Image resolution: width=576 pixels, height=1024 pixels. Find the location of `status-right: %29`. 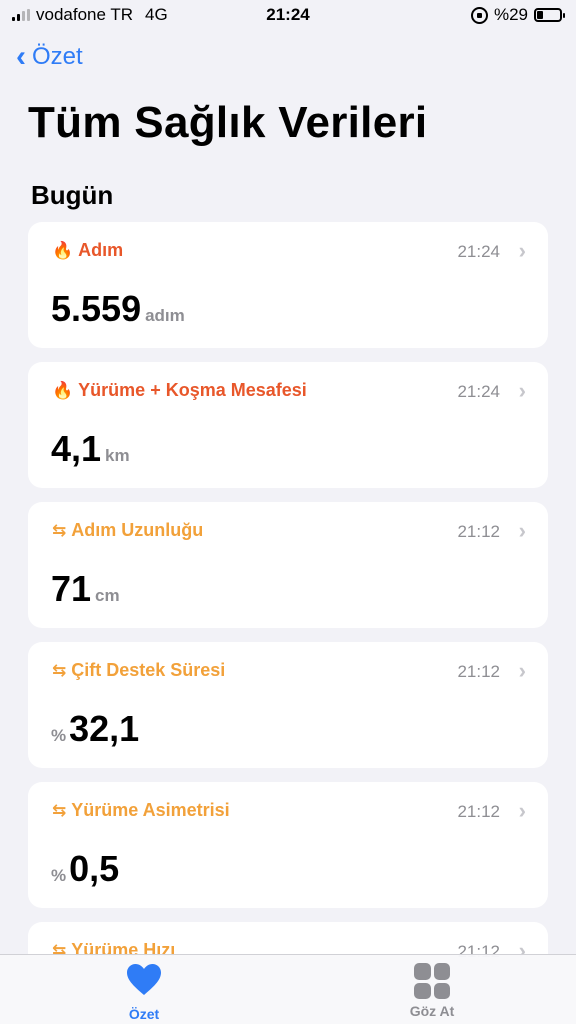

status-right: %29 is located at coordinates (517, 15).